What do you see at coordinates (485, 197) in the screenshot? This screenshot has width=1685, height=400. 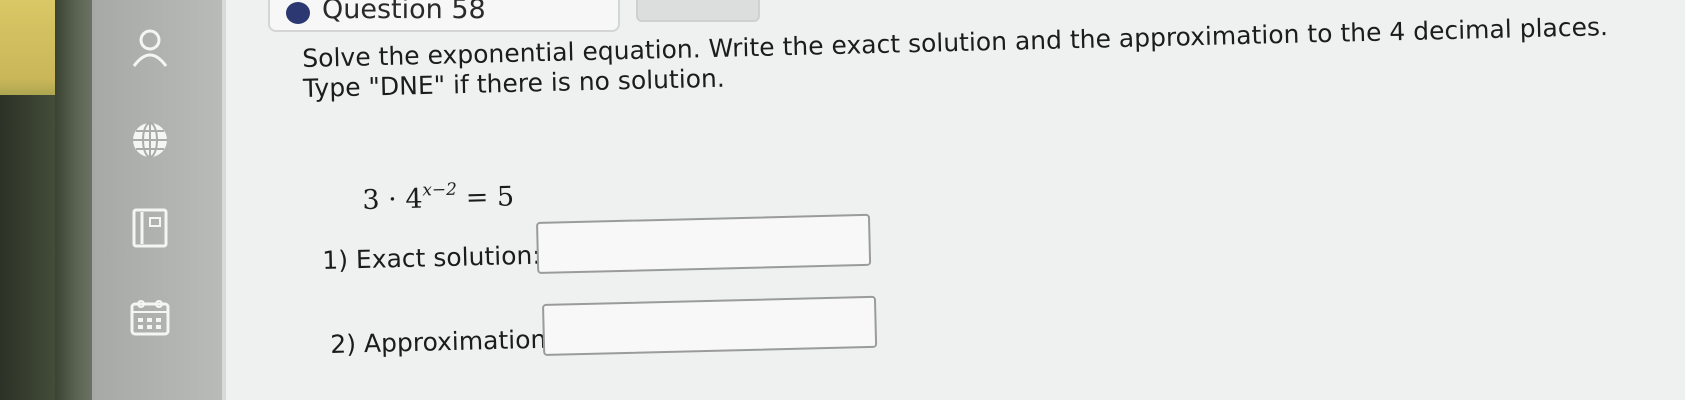 I see `equation-rhs: = 5` at bounding box center [485, 197].